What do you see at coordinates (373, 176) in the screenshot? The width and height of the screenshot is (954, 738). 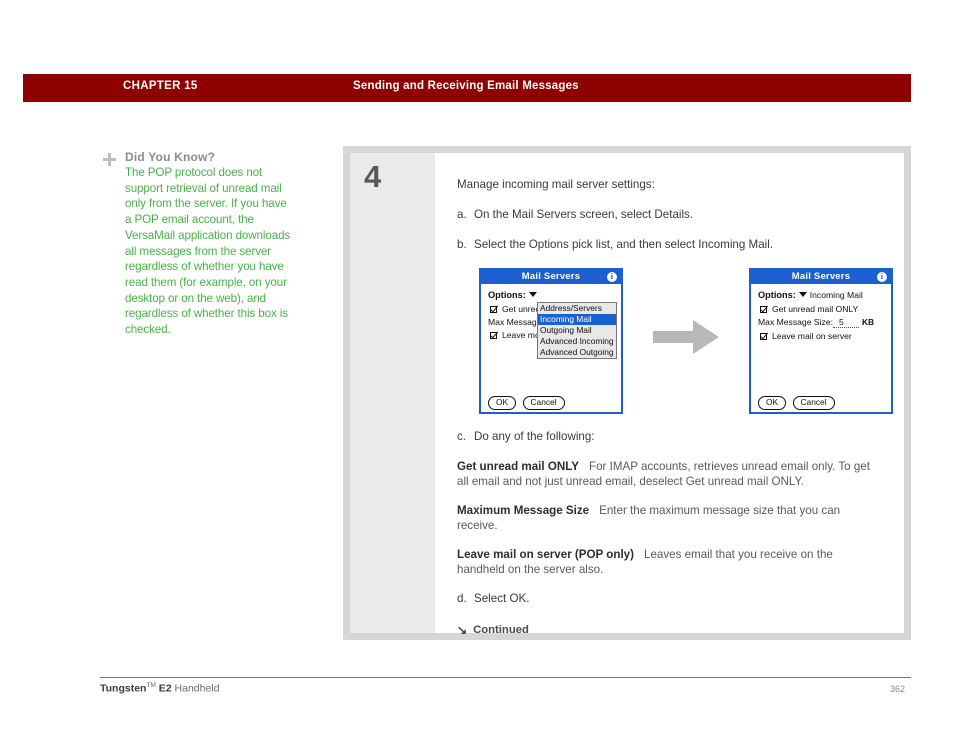 I see `step-number: 4` at bounding box center [373, 176].